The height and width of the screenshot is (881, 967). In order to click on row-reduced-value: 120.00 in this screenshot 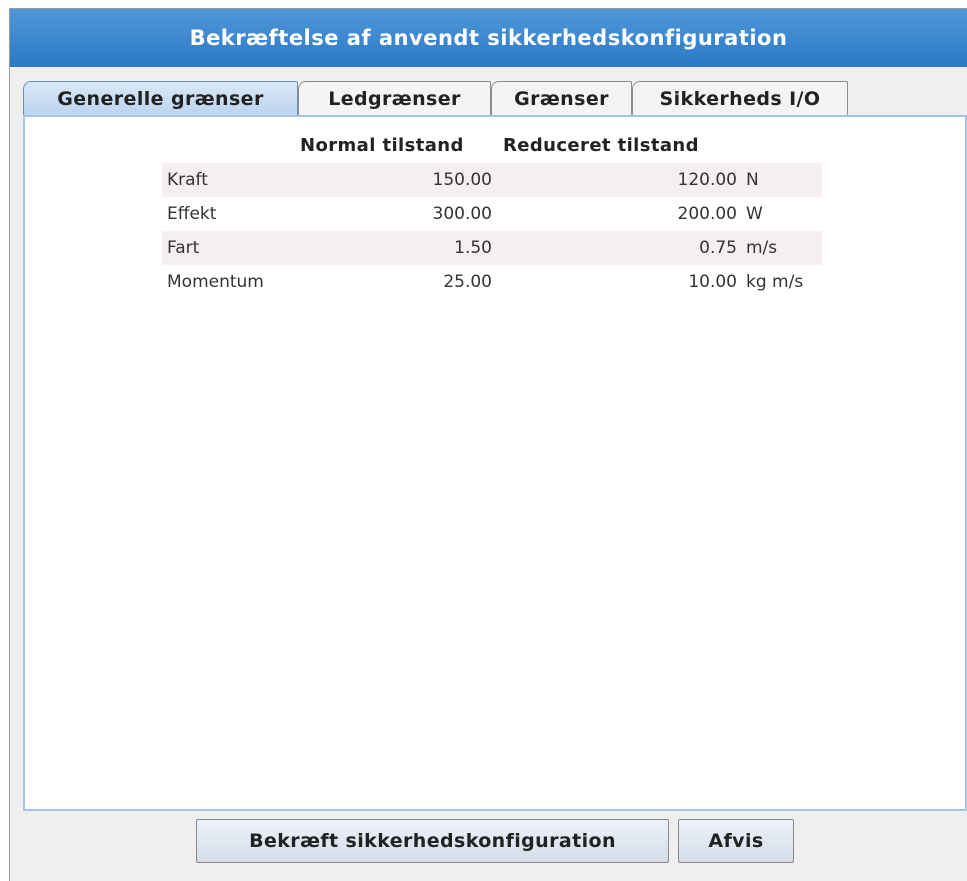, I will do `click(707, 180)`.